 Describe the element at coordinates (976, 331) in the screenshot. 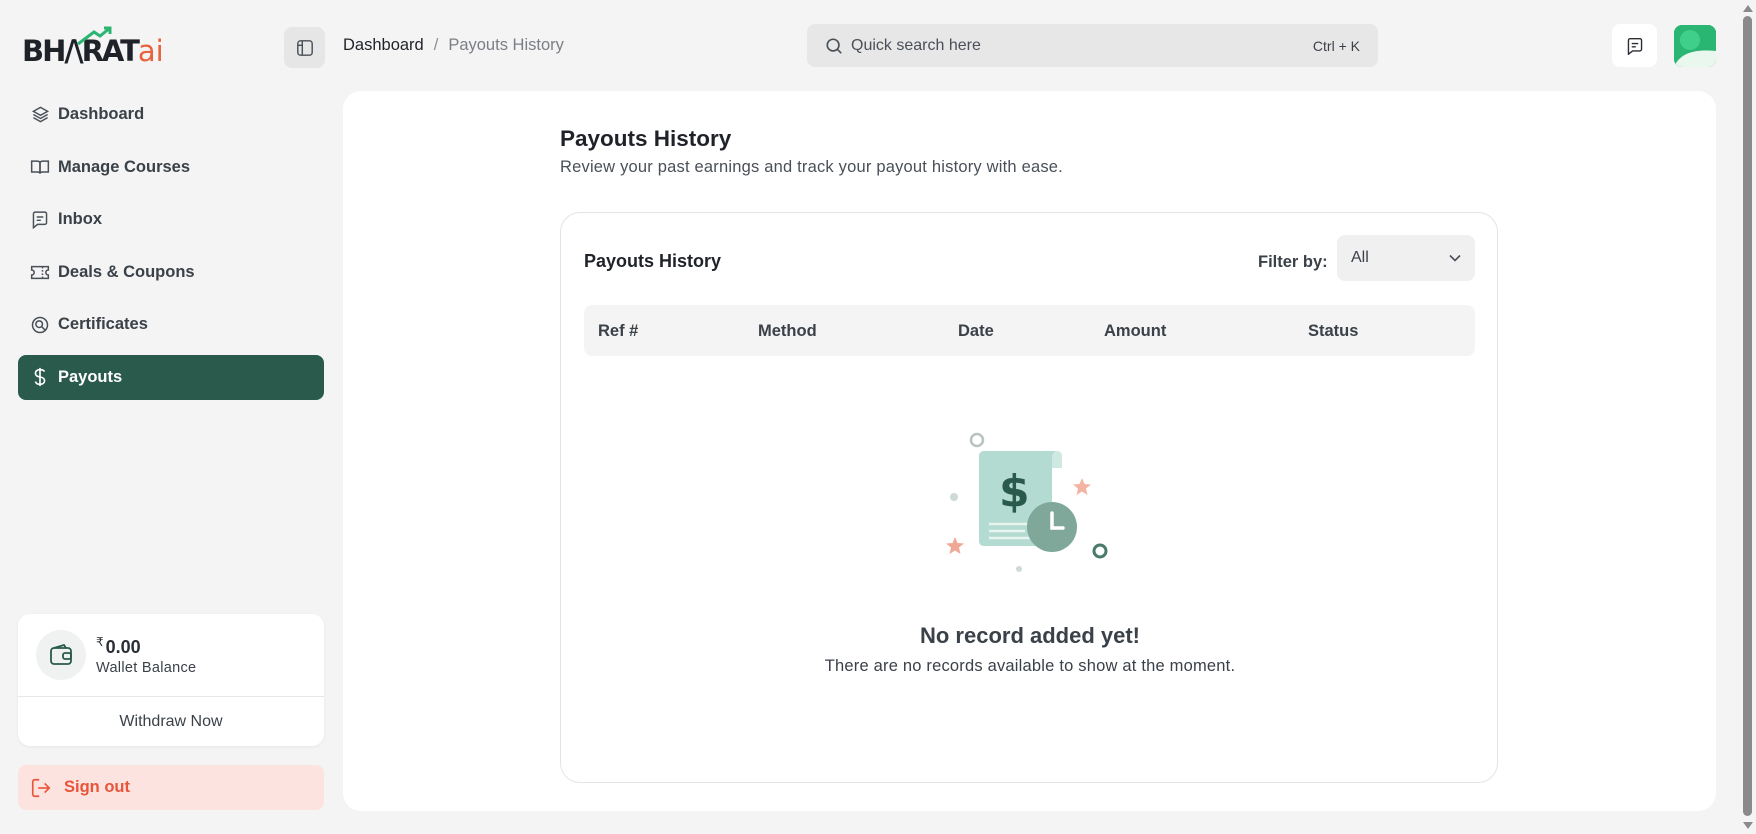

I see `column-header-date: Date` at that location.